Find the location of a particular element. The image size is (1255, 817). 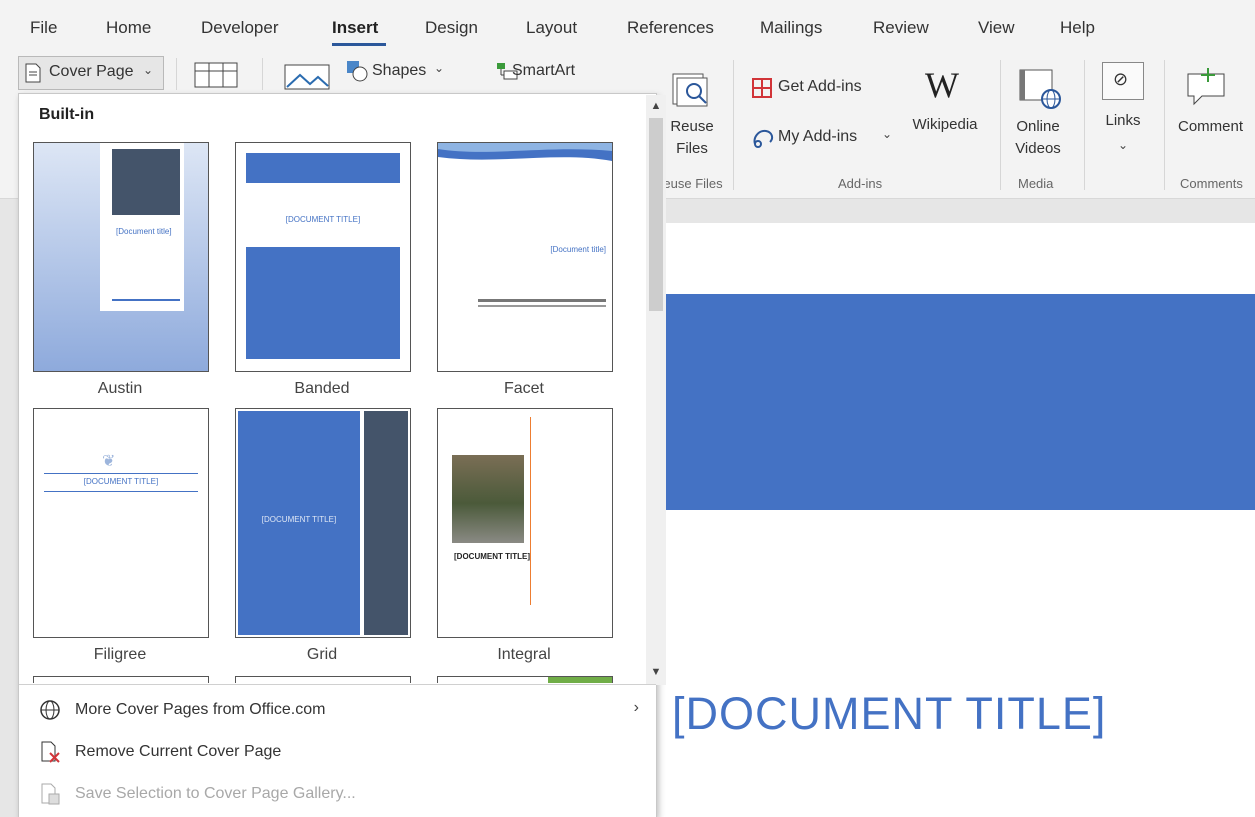

facet-title: [Document title] is located at coordinates (578, 249).